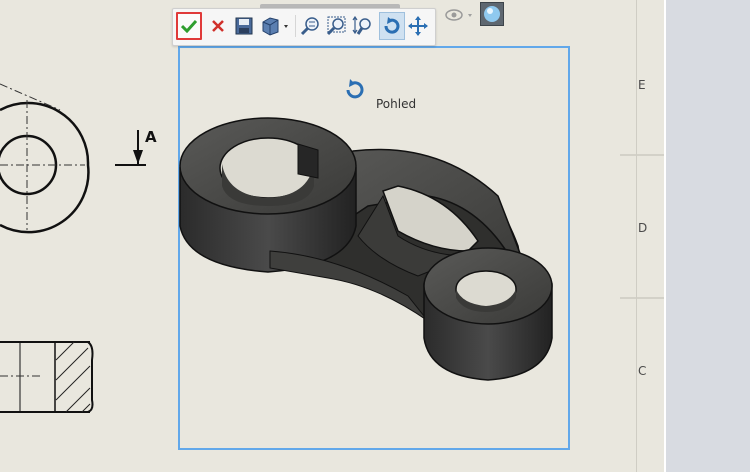  What do you see at coordinates (45, 167) in the screenshot?
I see `front-view-geometry` at bounding box center [45, 167].